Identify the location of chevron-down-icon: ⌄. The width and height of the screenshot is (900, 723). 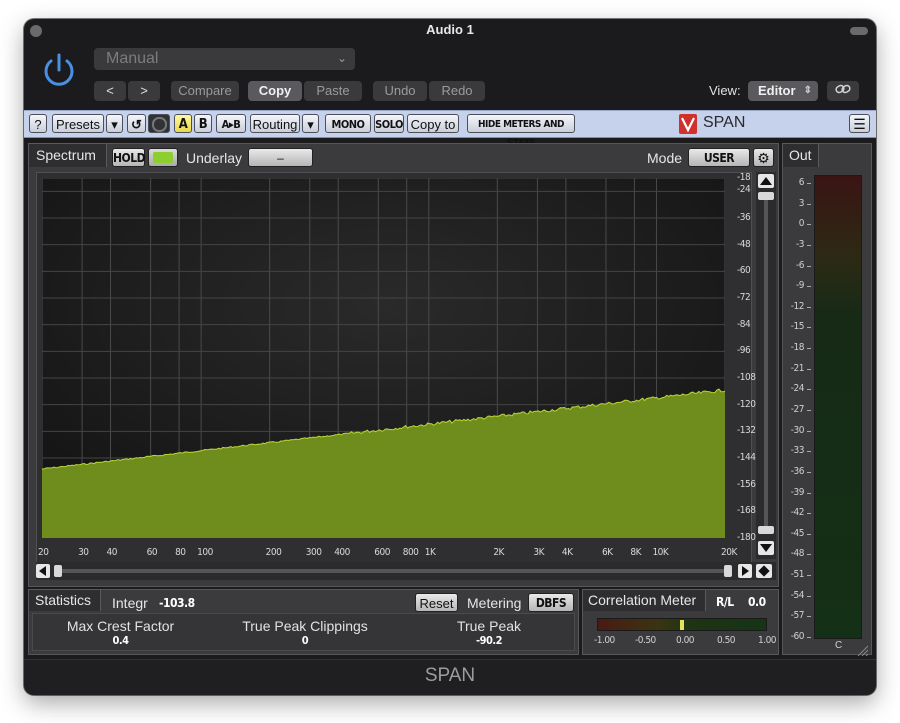
(341, 58).